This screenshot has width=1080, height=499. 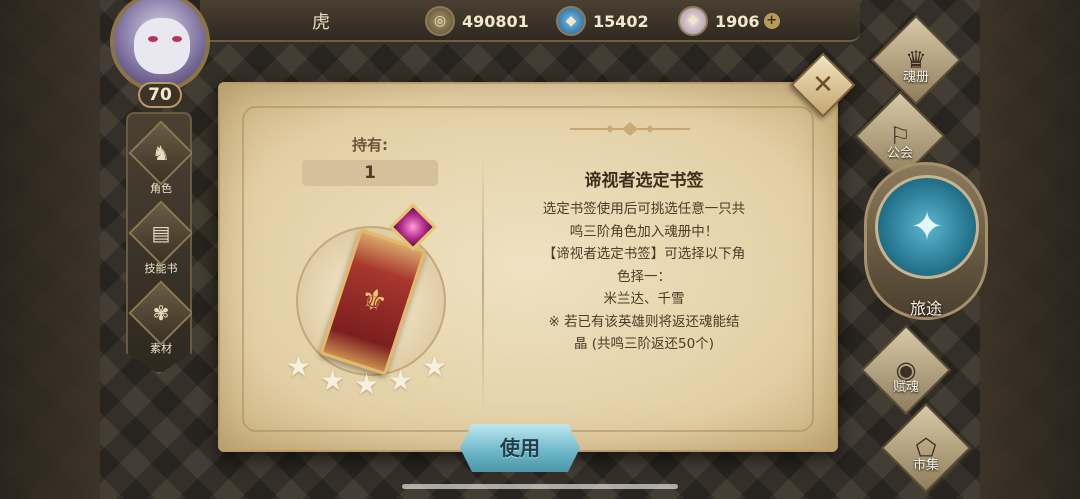 What do you see at coordinates (644, 231) in the screenshot?
I see `desc-line: 鸣三阶角色加入魂册中！` at bounding box center [644, 231].